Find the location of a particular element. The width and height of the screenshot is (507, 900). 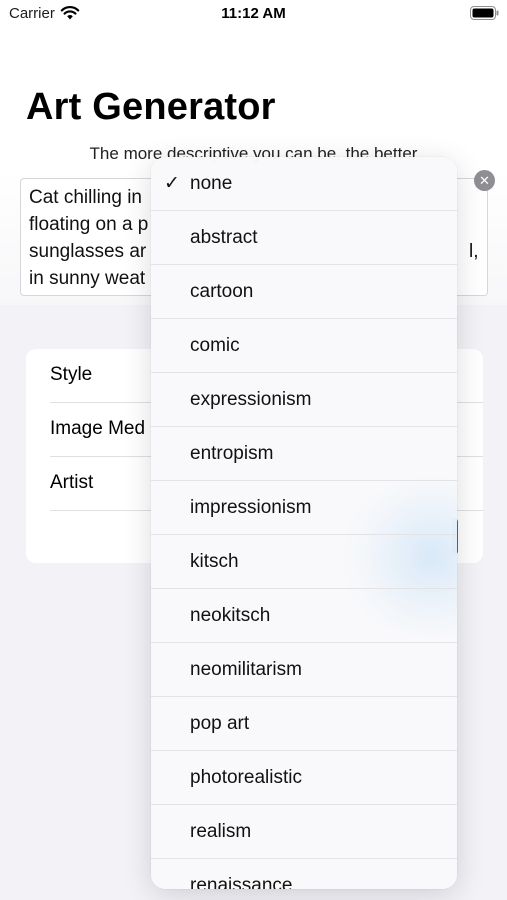

menu-item-label: cartoon is located at coordinates (222, 291).